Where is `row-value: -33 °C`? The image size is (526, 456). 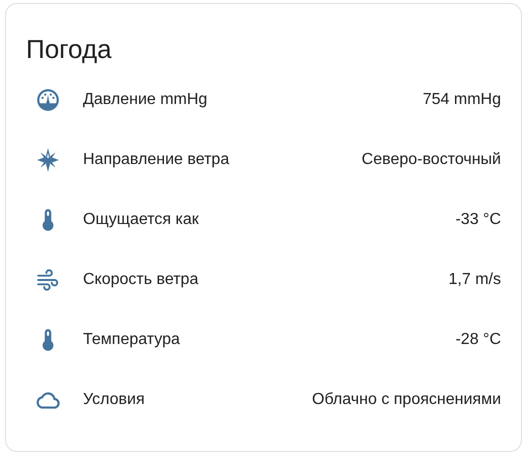 row-value: -33 °C is located at coordinates (478, 220).